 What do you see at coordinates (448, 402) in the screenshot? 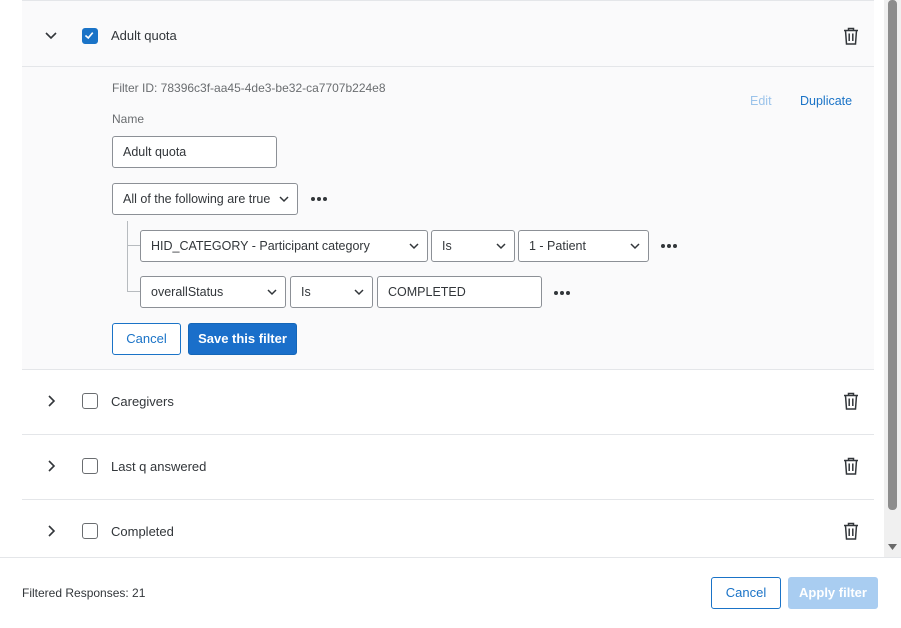
I see `filter-row-caregivers: Caregivers` at bounding box center [448, 402].